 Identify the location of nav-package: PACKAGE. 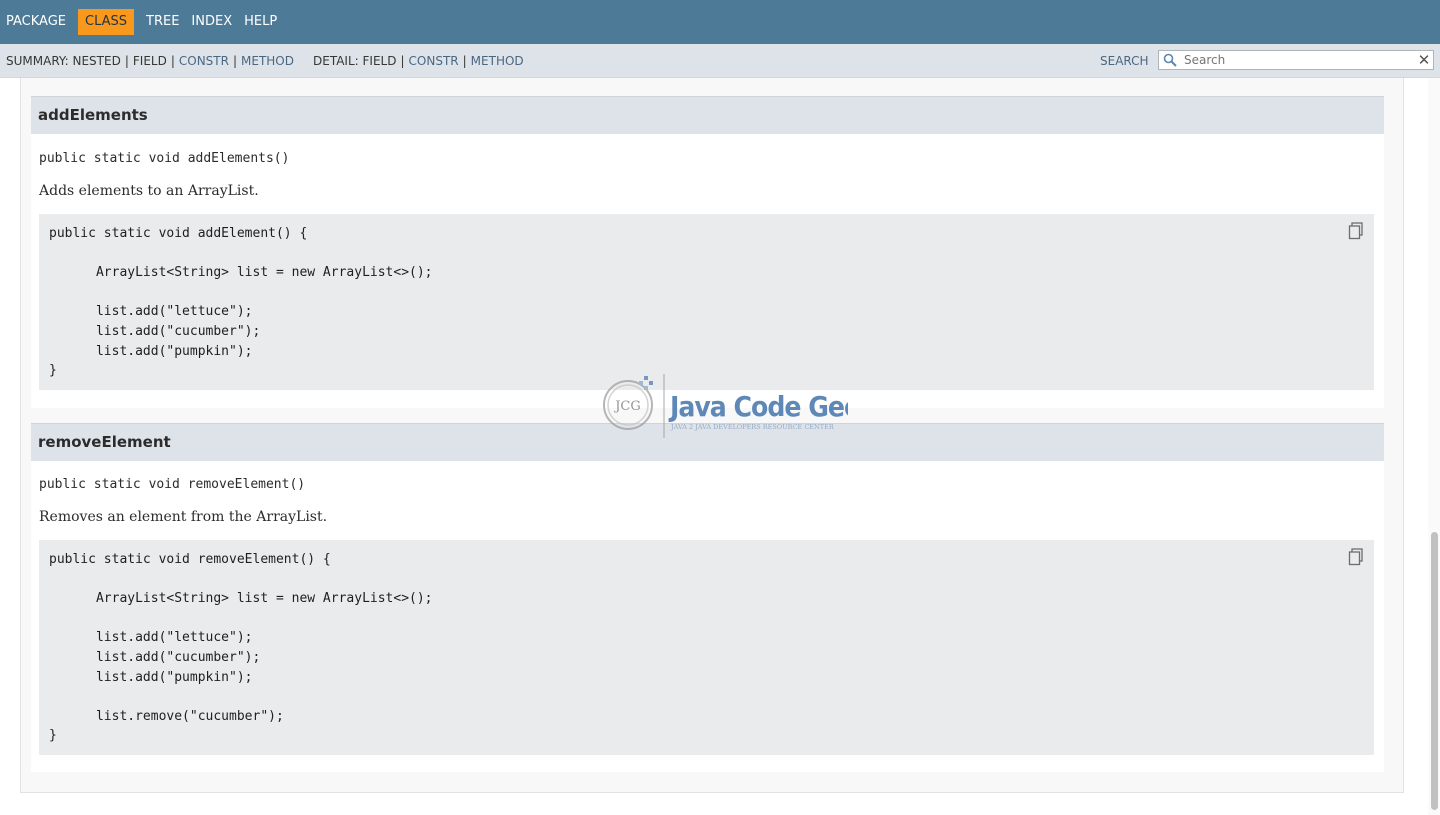
(36, 22).